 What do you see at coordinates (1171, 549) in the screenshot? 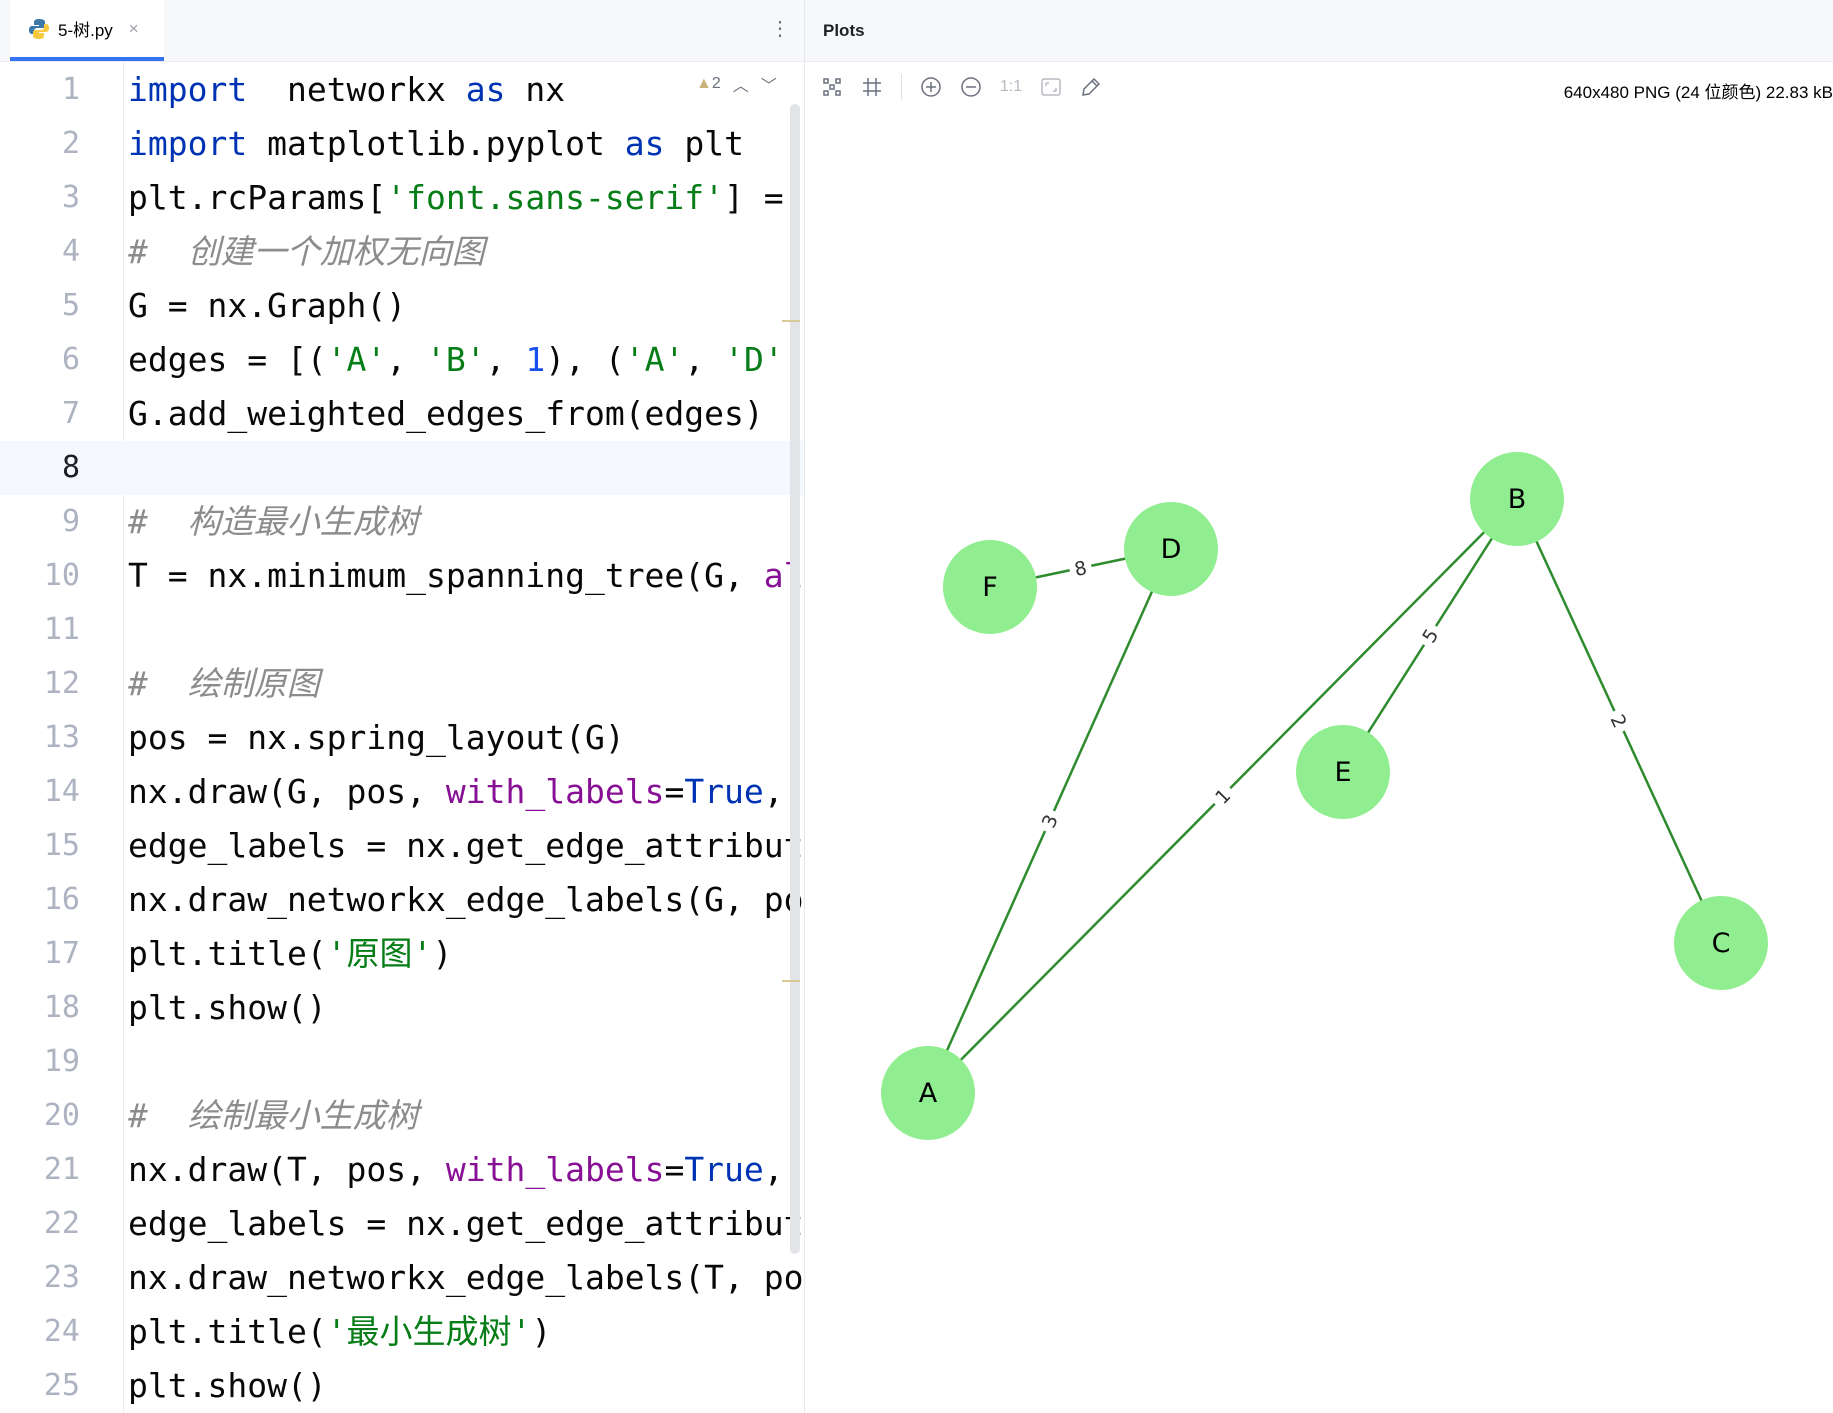
I see `node-label: D` at bounding box center [1171, 549].